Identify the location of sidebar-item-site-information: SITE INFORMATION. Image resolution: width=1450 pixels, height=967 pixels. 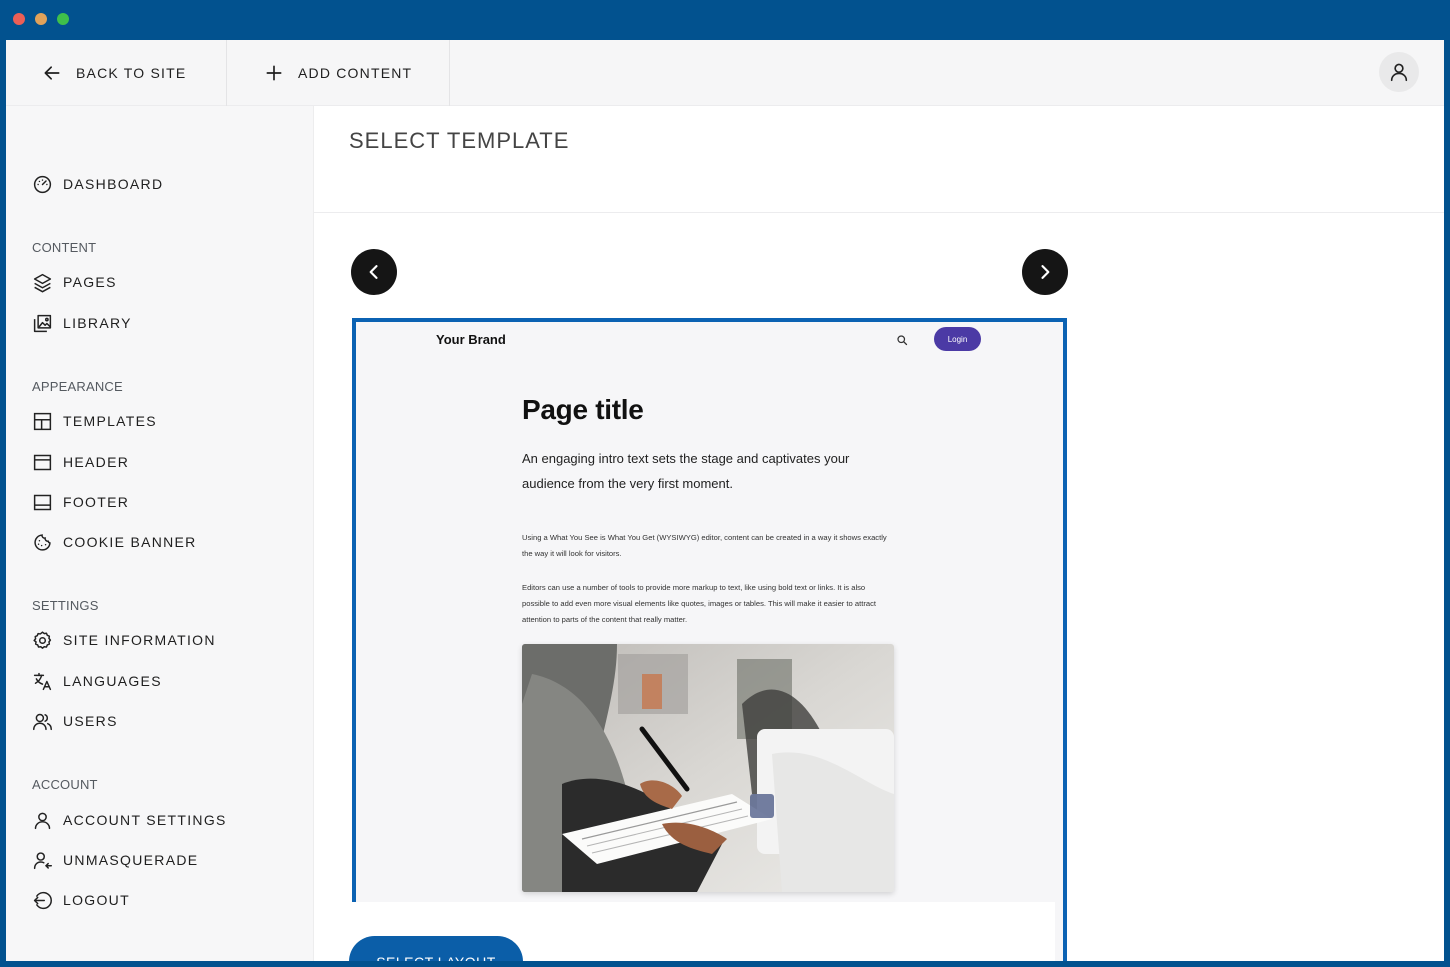
(124, 640).